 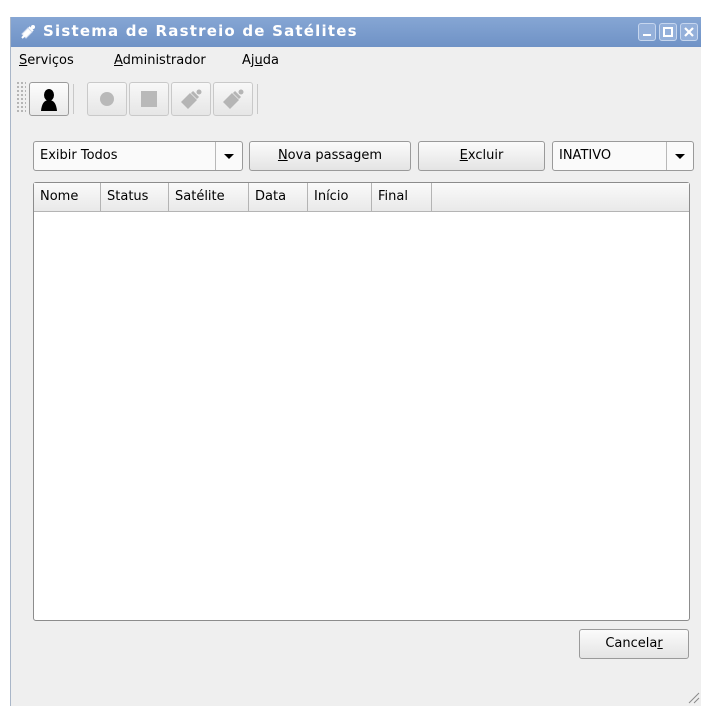 I want to click on new-pass-button: Nova passagem, so click(x=330, y=156).